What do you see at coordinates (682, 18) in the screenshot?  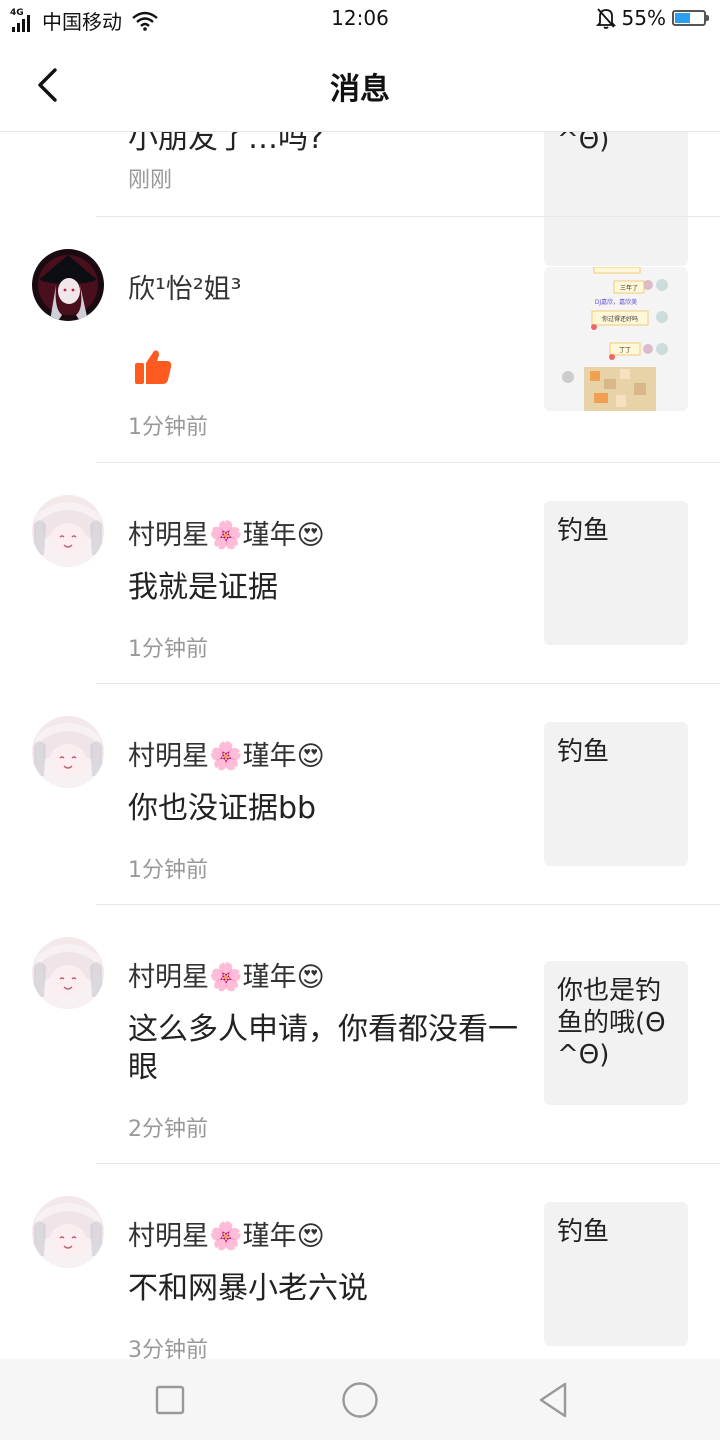 I see `battery-fill` at bounding box center [682, 18].